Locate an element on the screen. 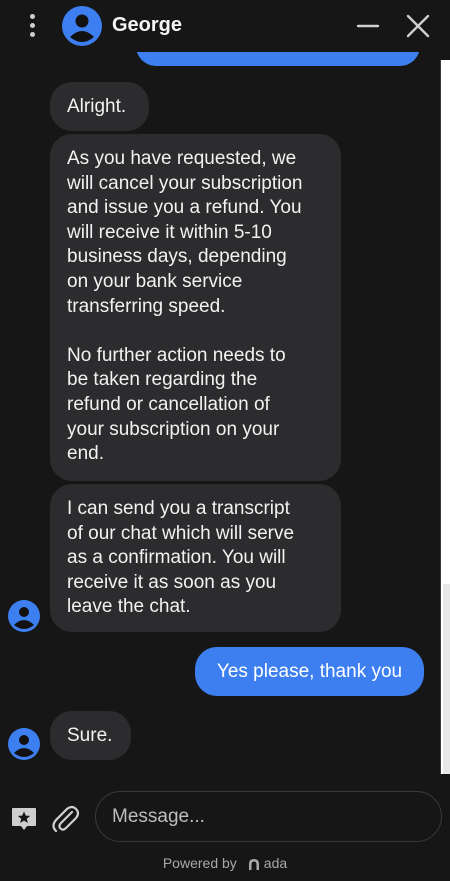 This screenshot has height=881, width=450. chat-header: George is located at coordinates (225, 26).